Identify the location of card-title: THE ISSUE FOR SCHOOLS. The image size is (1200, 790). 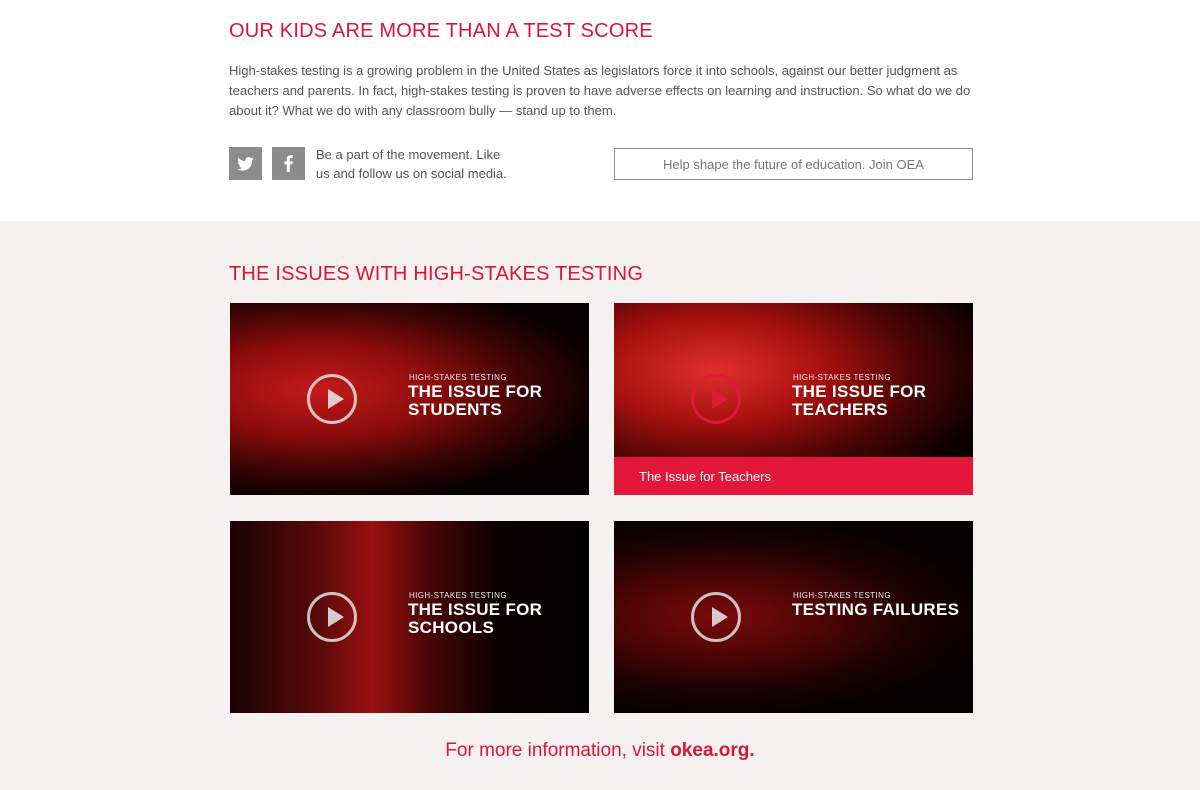
(475, 618).